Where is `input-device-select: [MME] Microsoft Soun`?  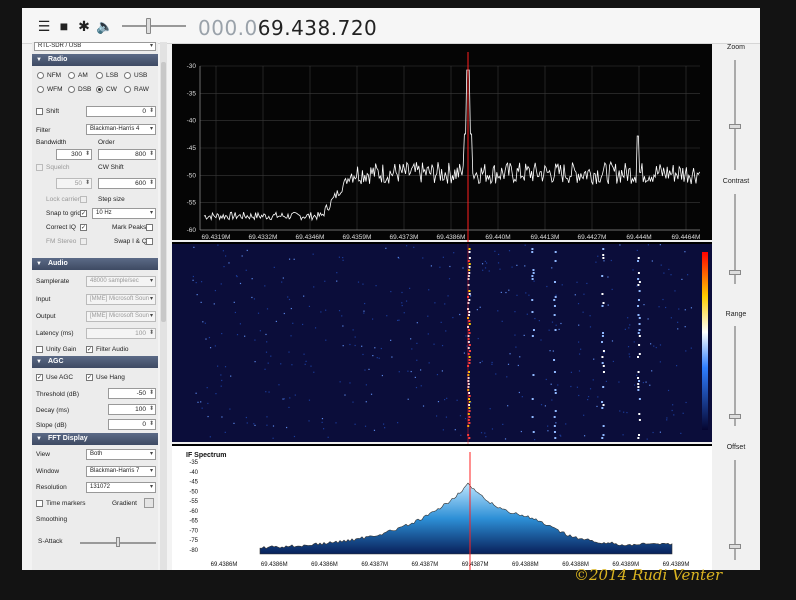 input-device-select: [MME] Microsoft Soun is located at coordinates (121, 299).